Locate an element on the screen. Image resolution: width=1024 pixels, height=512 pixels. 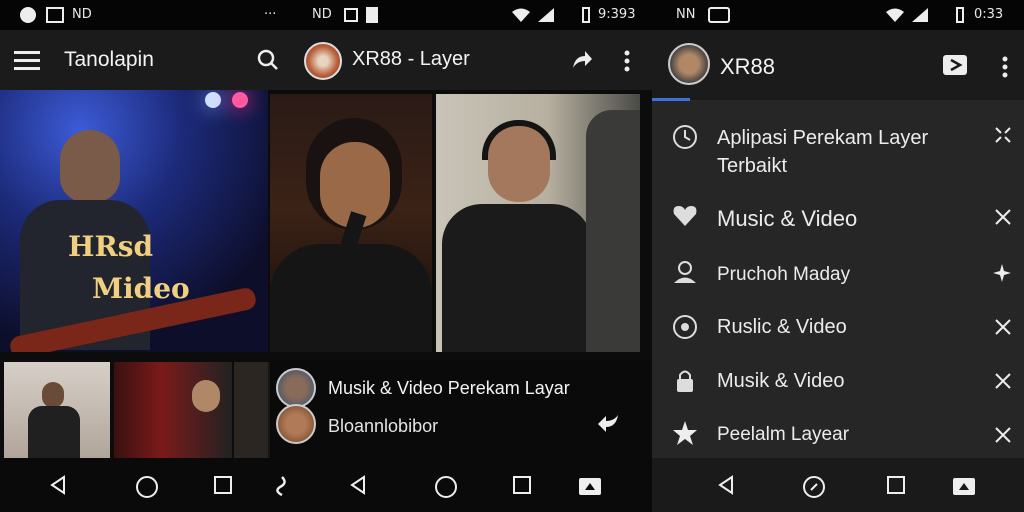
channel-avatar is located at coordinates (323, 61).